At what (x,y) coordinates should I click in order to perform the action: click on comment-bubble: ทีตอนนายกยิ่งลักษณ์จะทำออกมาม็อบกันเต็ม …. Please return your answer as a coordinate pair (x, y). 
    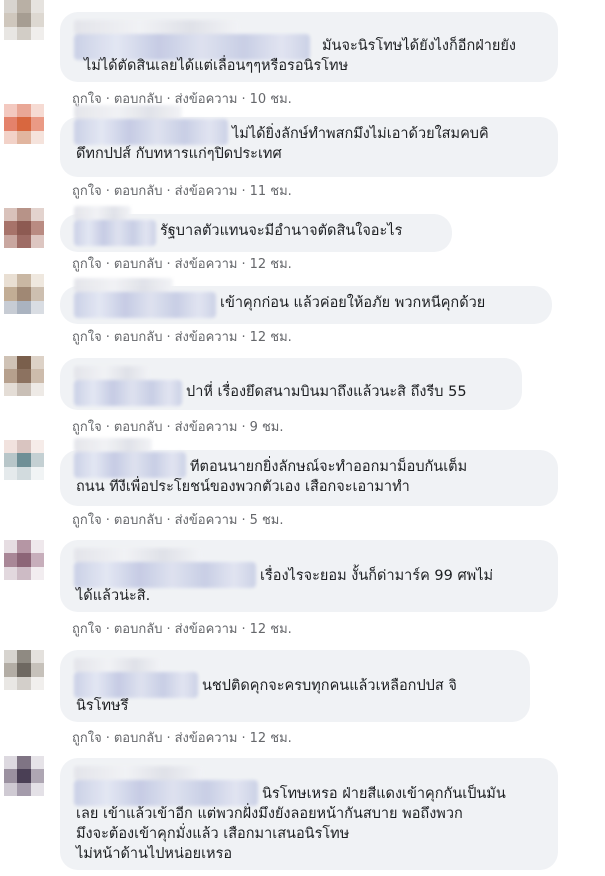
    Looking at the image, I should click on (309, 472).